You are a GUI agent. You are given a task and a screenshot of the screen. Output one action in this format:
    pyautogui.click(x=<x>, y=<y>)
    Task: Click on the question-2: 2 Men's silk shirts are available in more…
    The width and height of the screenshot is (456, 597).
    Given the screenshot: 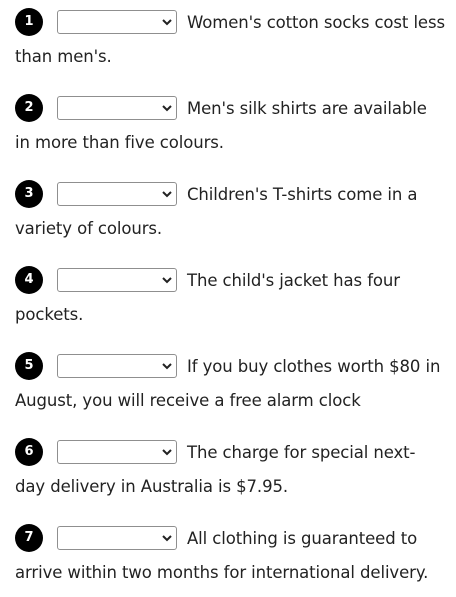 What is the action you would take?
    pyautogui.click(x=230, y=126)
    